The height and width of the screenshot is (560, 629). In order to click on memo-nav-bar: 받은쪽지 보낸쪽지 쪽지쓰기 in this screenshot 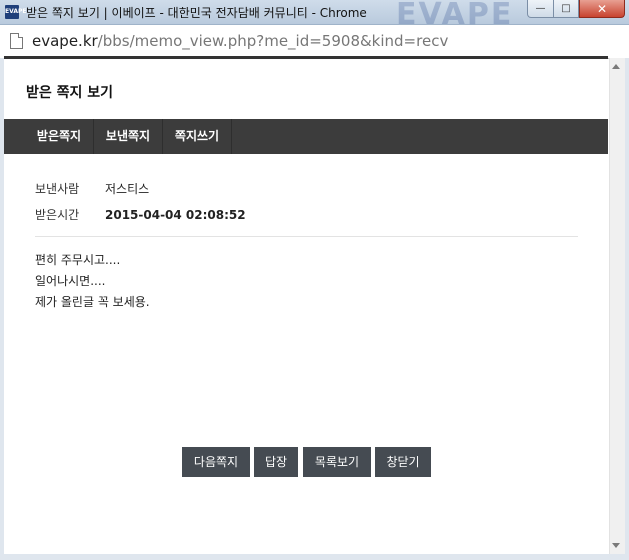, I will do `click(306, 136)`.